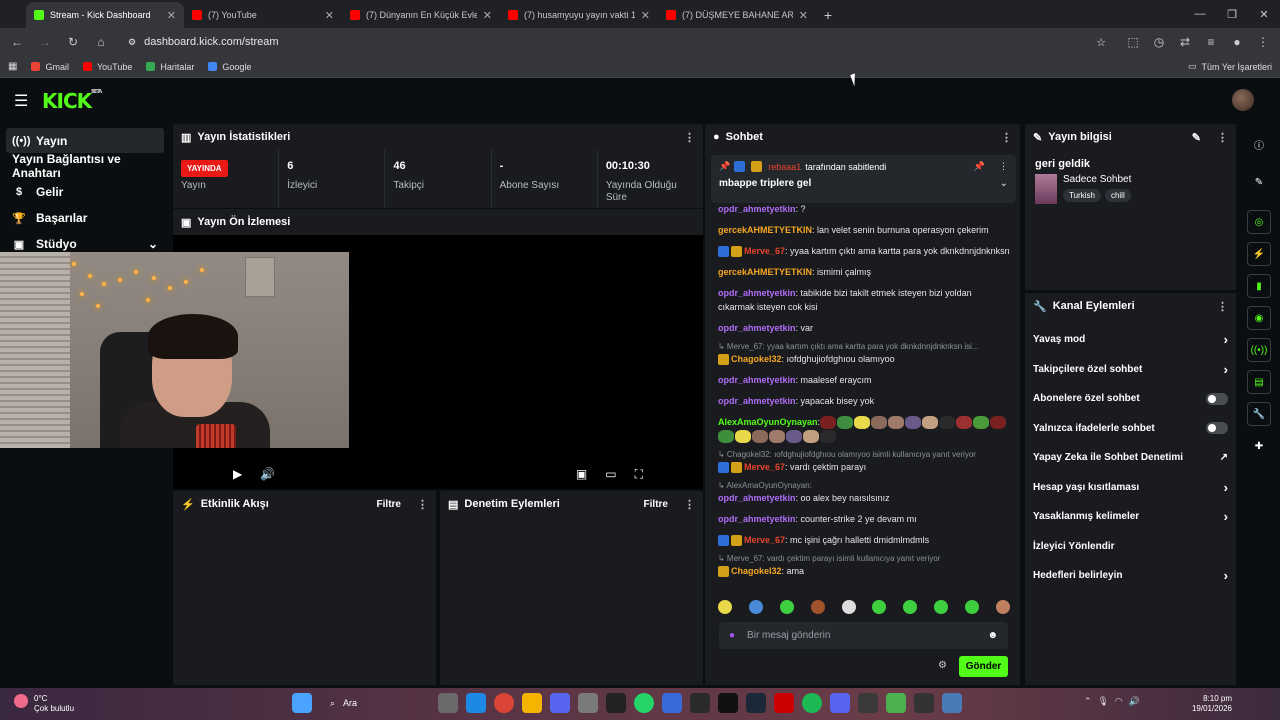 This screenshot has width=1280, height=720. I want to click on chat-message: AlexAmaOyunOynayan:, so click(864, 429).